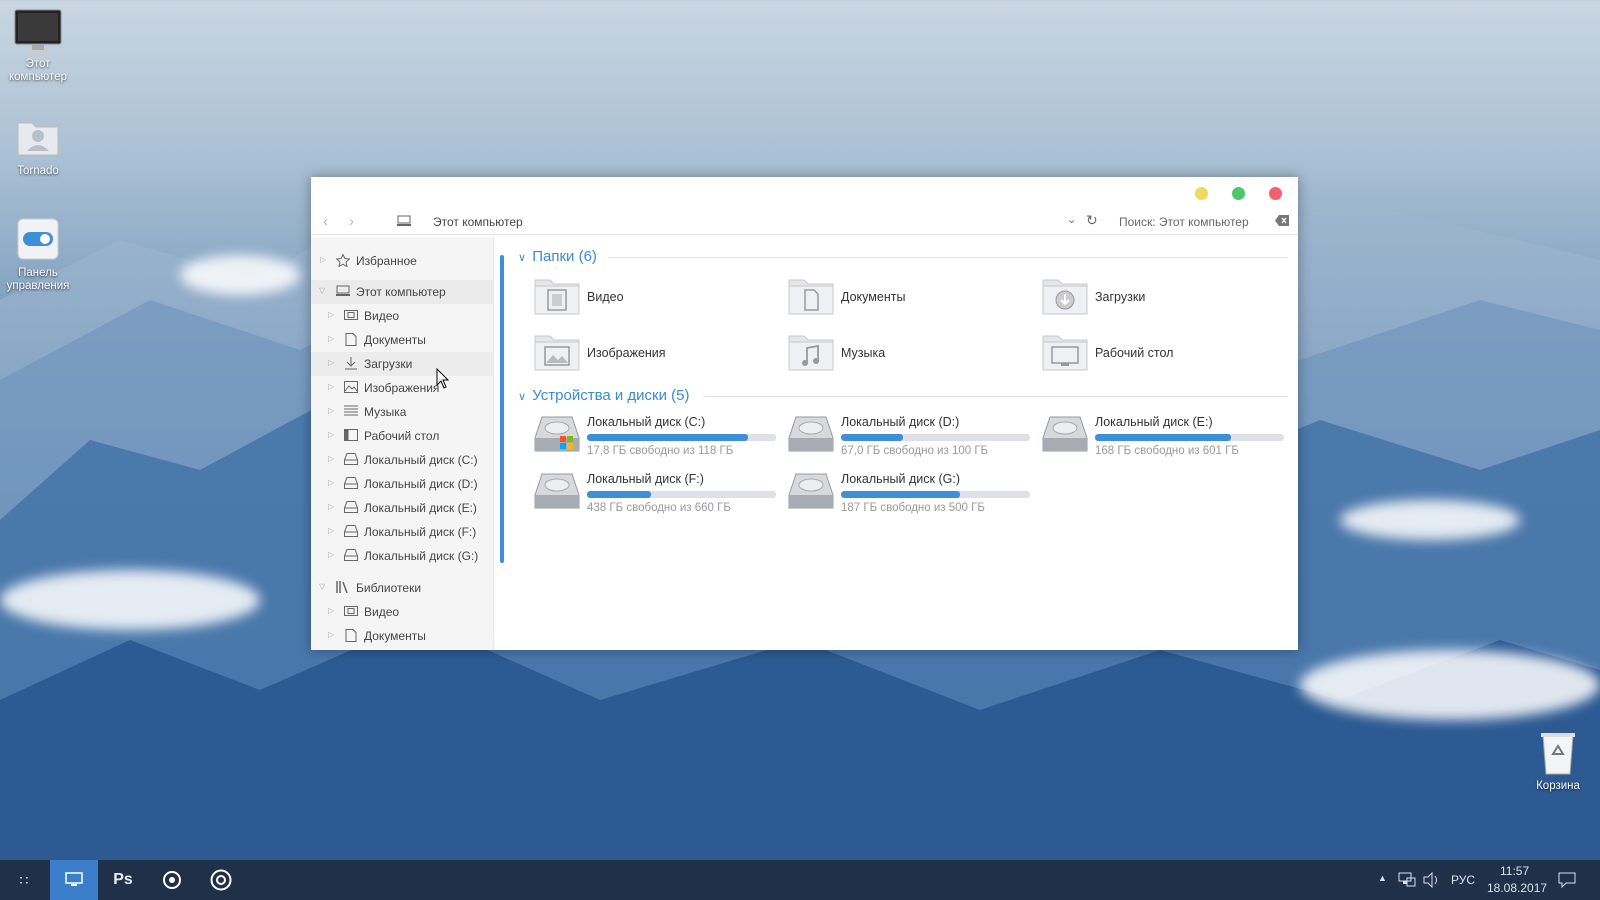 The image size is (1600, 900). I want to click on tray-overflow-icon: ▲, so click(1382, 878).